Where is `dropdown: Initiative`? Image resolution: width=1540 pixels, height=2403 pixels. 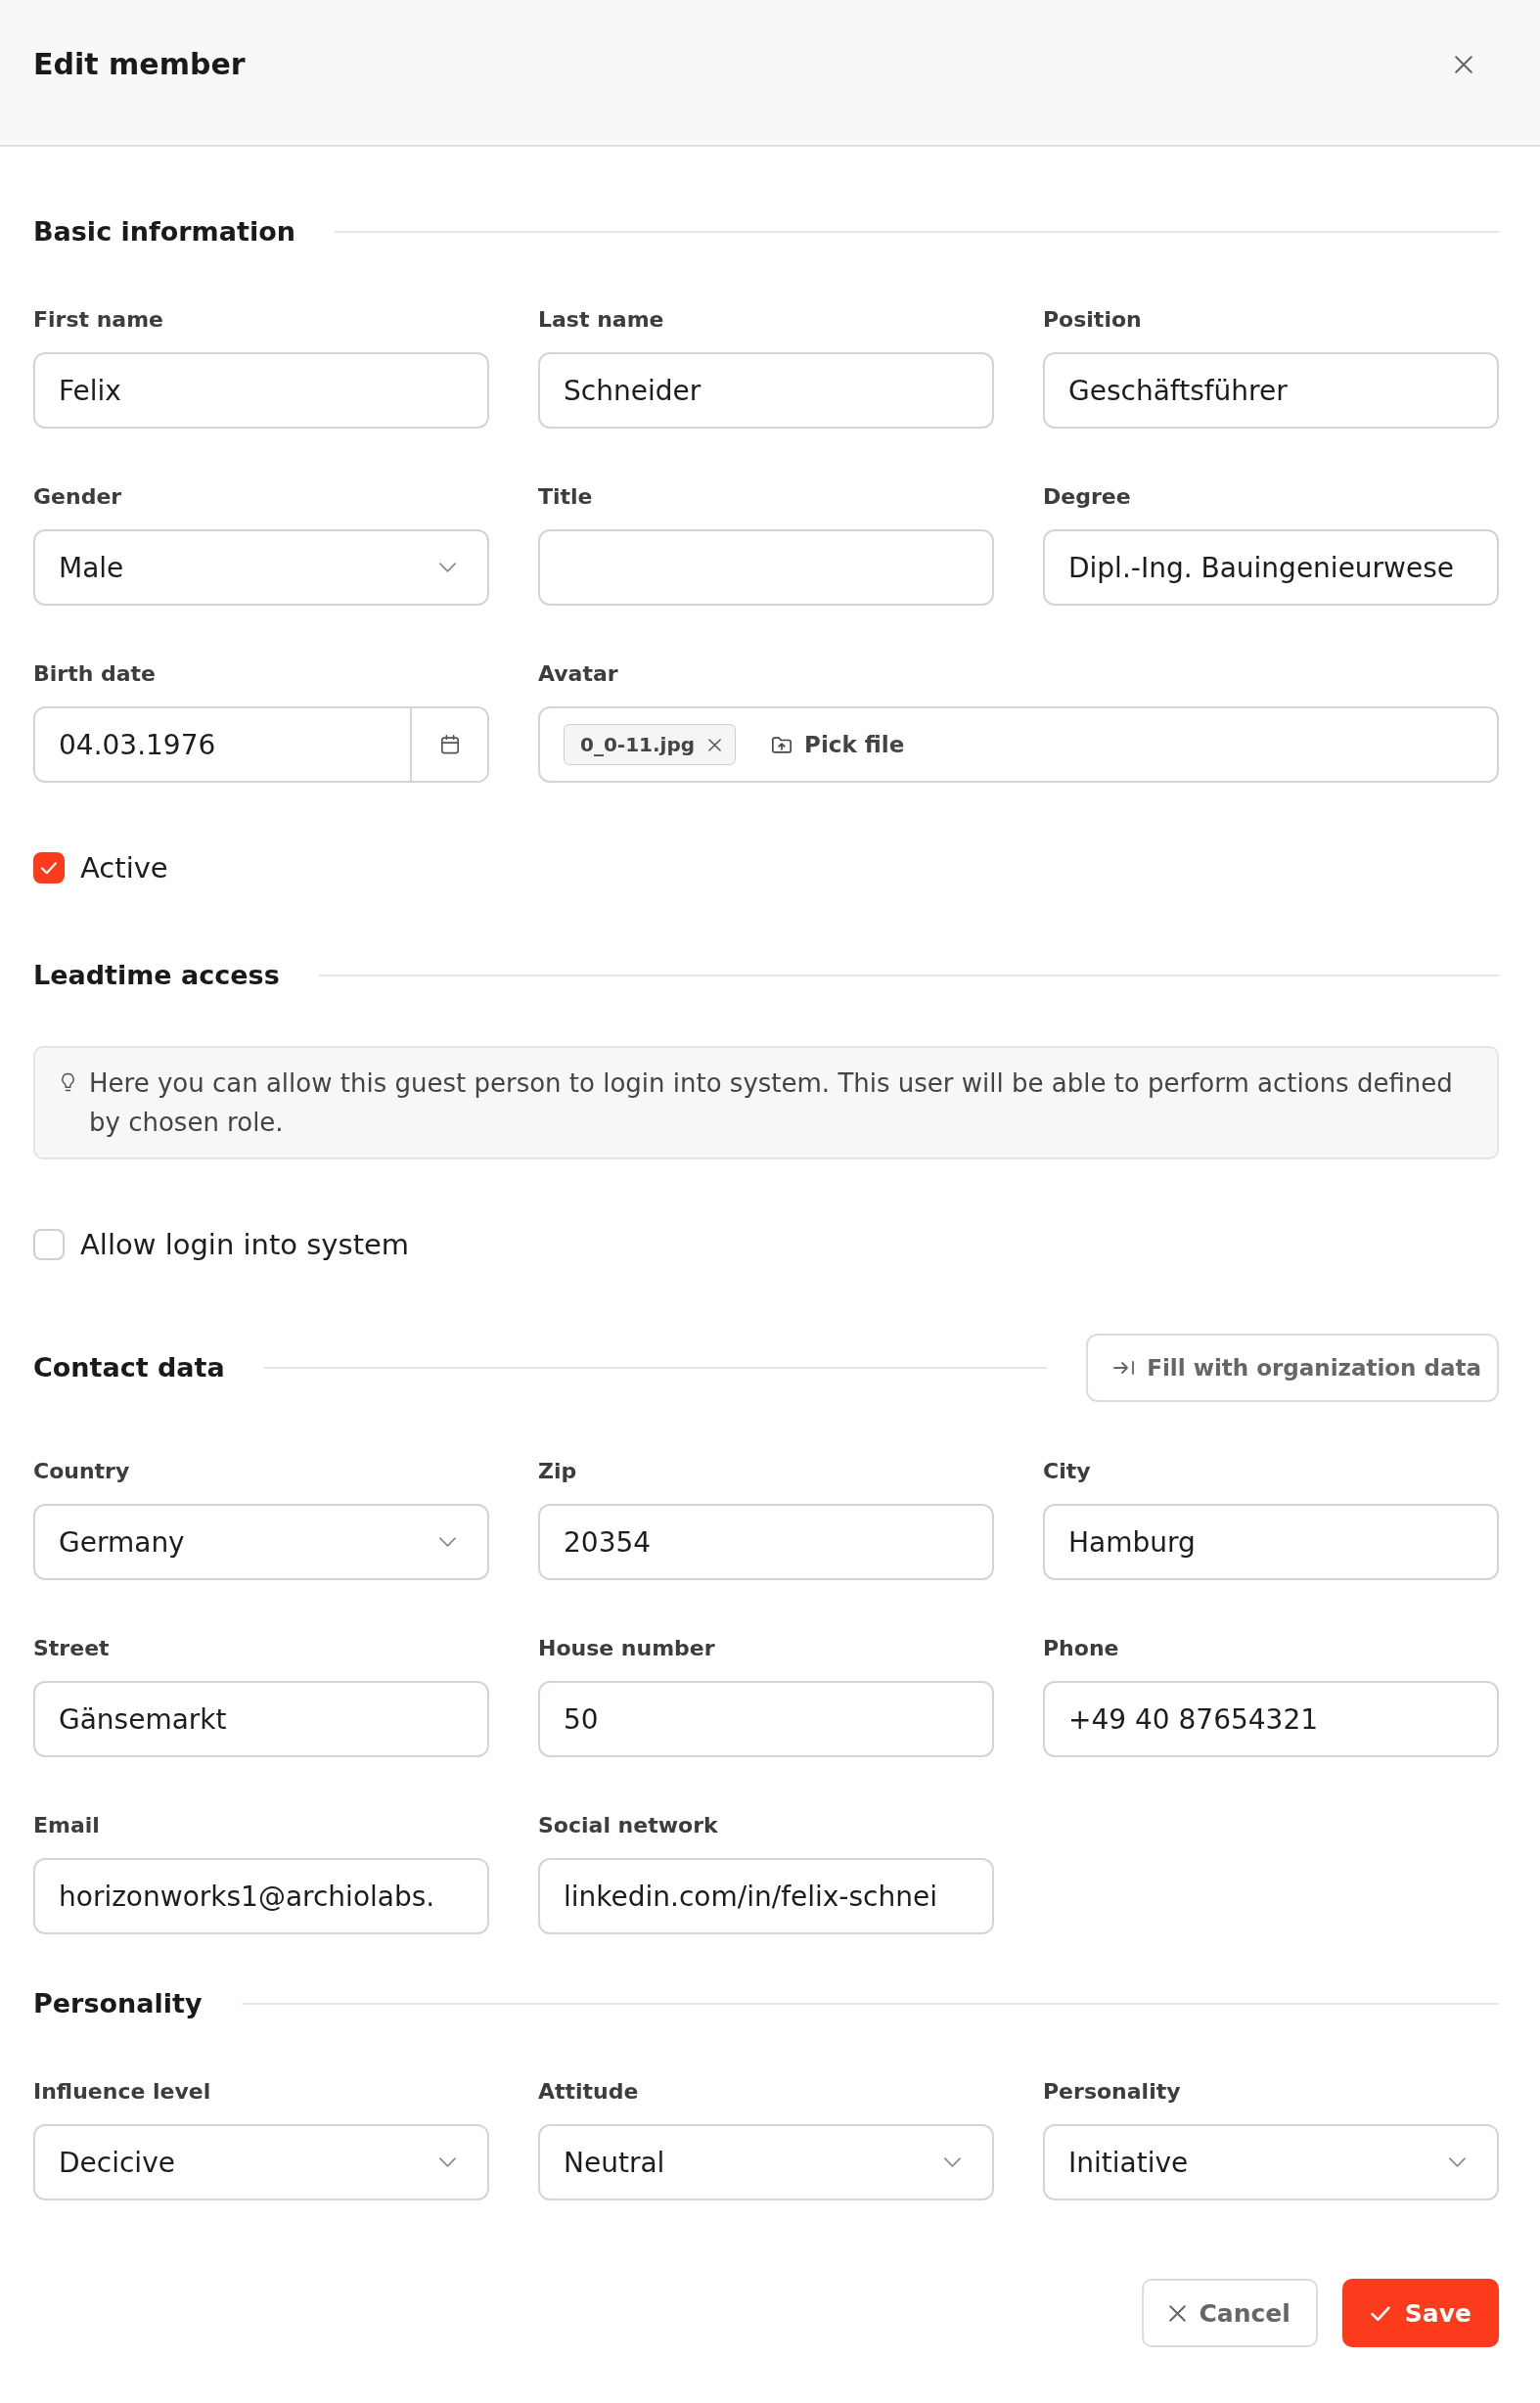
dropdown: Initiative is located at coordinates (1271, 2162).